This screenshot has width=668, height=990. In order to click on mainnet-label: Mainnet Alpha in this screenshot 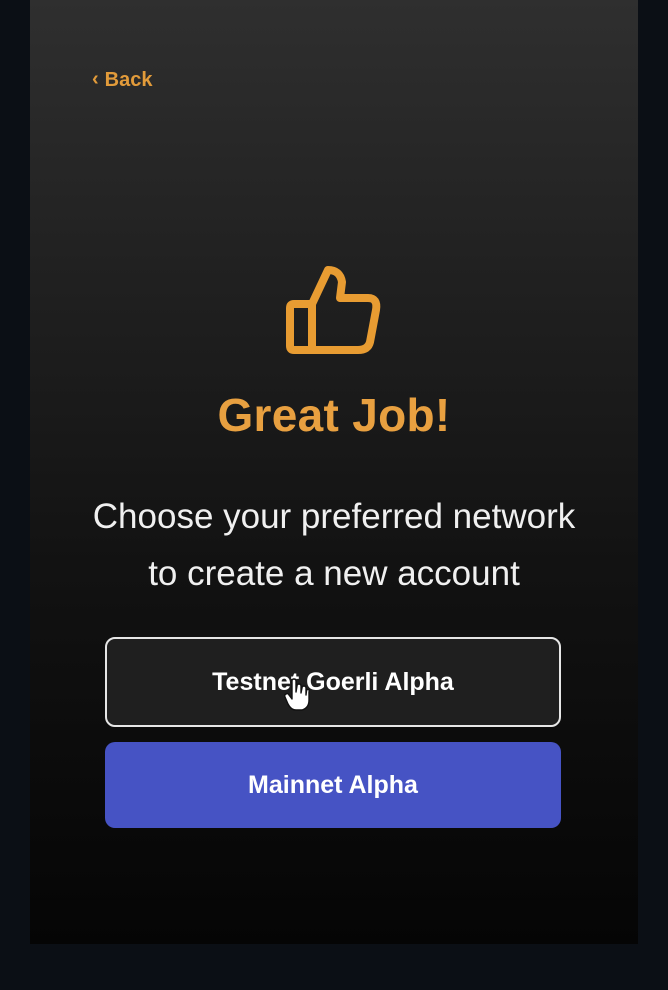, I will do `click(333, 784)`.